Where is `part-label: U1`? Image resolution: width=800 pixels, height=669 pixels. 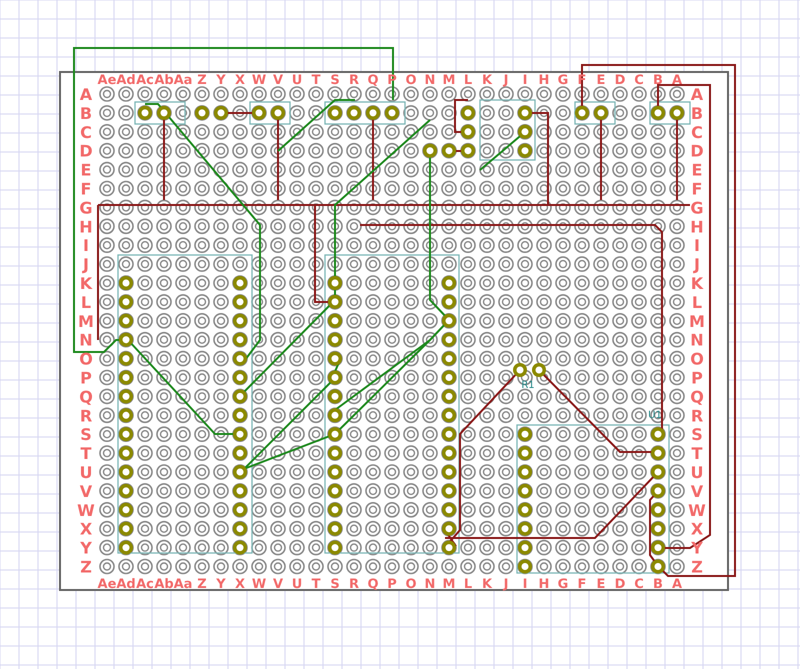 part-label: U1 is located at coordinates (655, 415).